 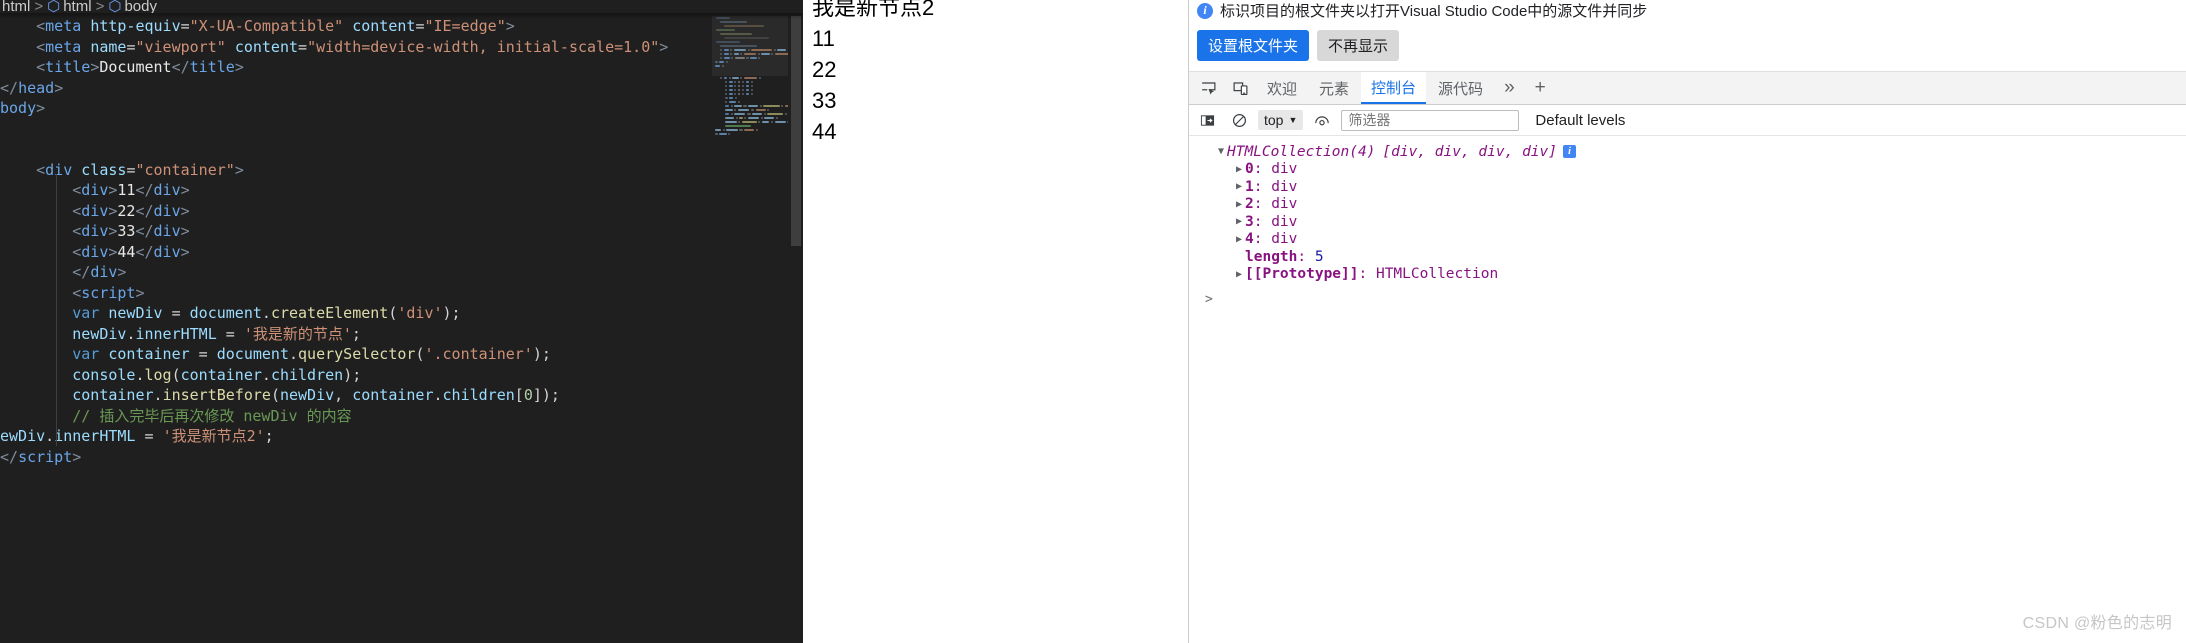 What do you see at coordinates (1334, 88) in the screenshot?
I see `tab-elements: 元素` at bounding box center [1334, 88].